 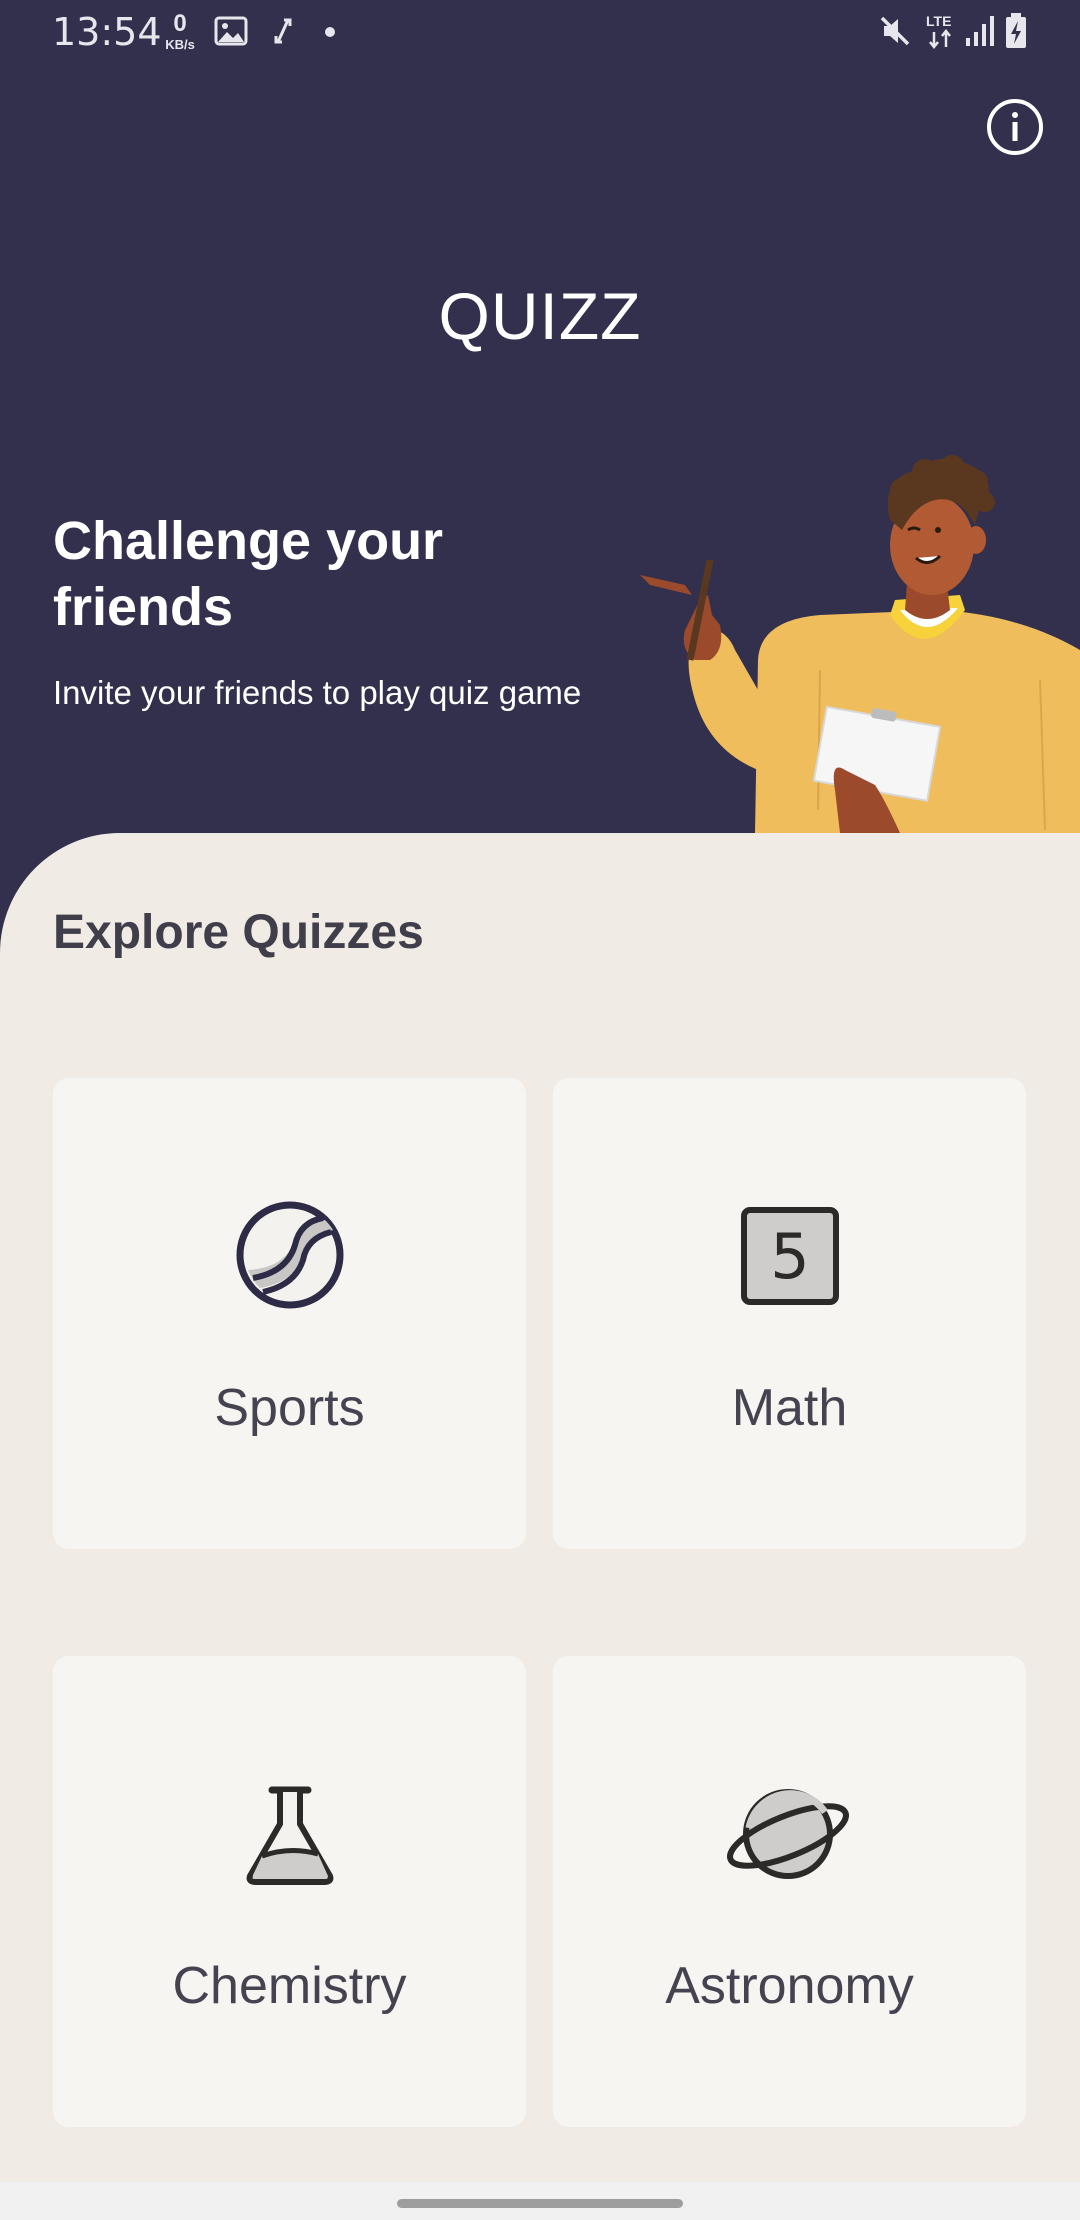 I want to click on planet-icon, so click(x=787, y=1834).